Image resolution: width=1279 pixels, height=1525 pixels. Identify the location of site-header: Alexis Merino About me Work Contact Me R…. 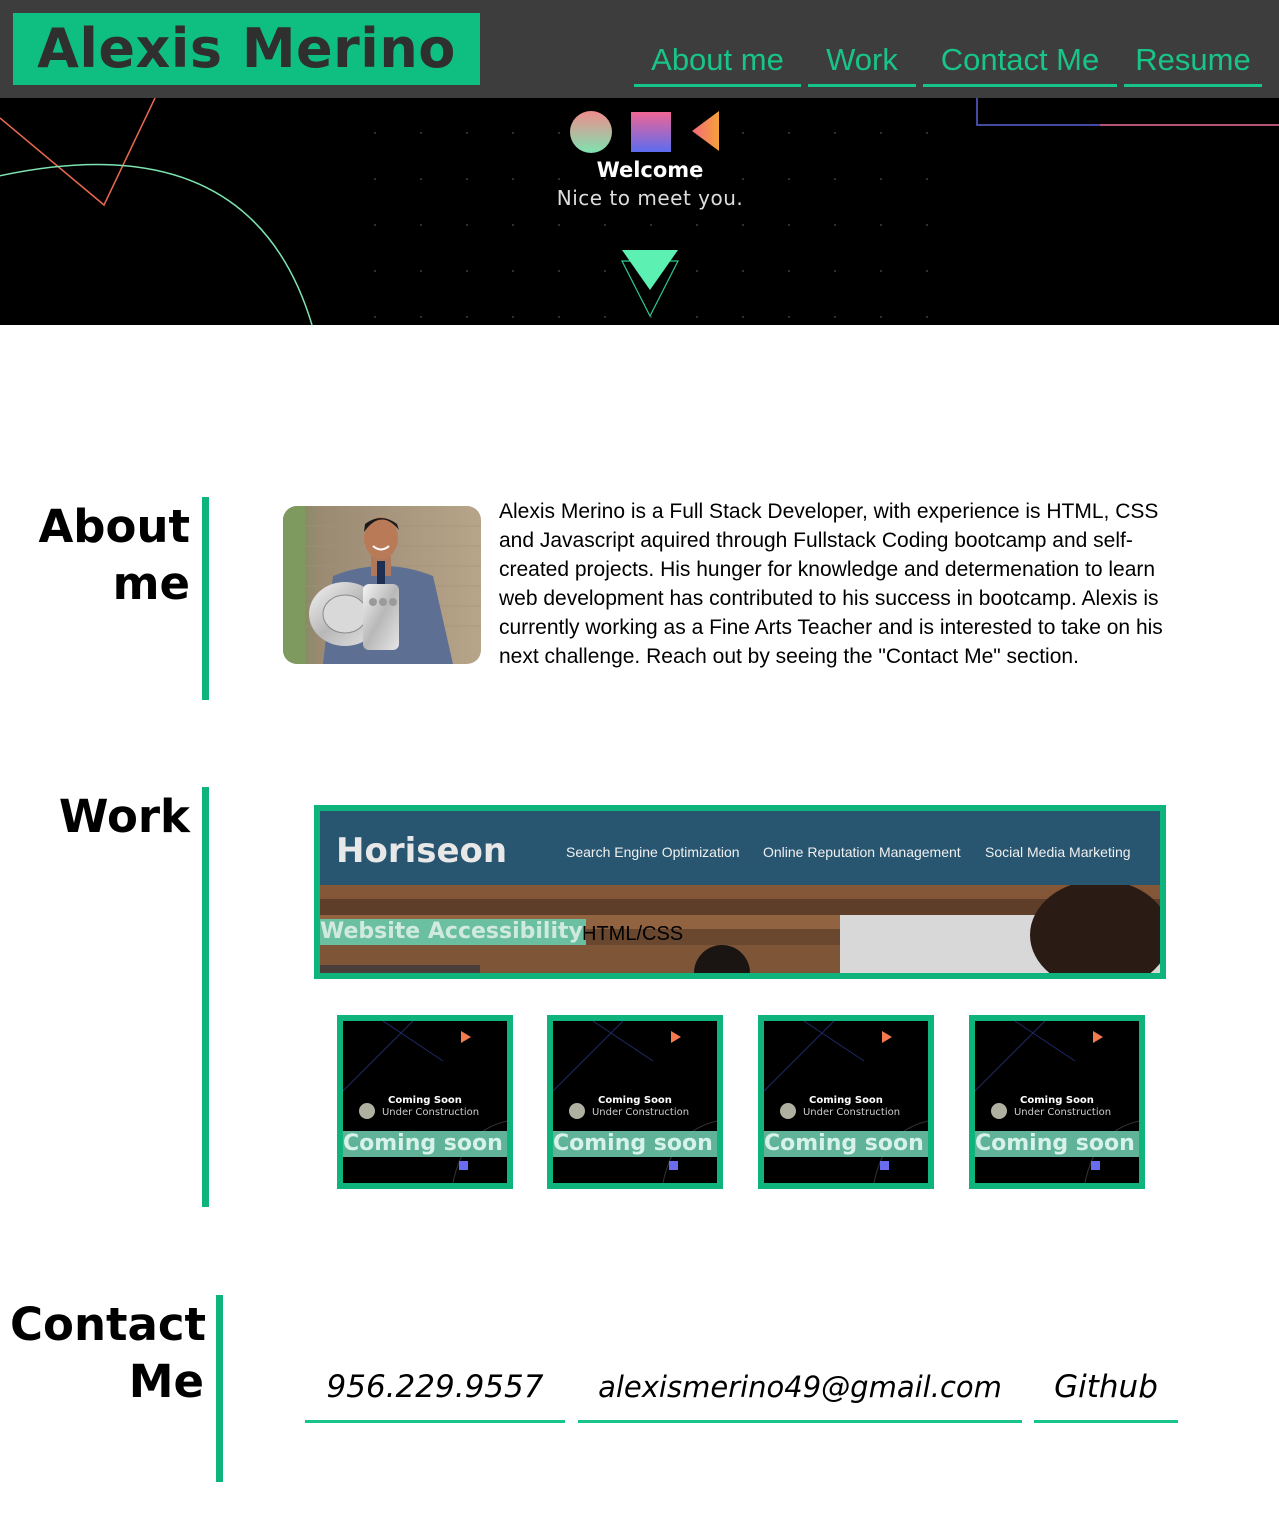
(639, 49).